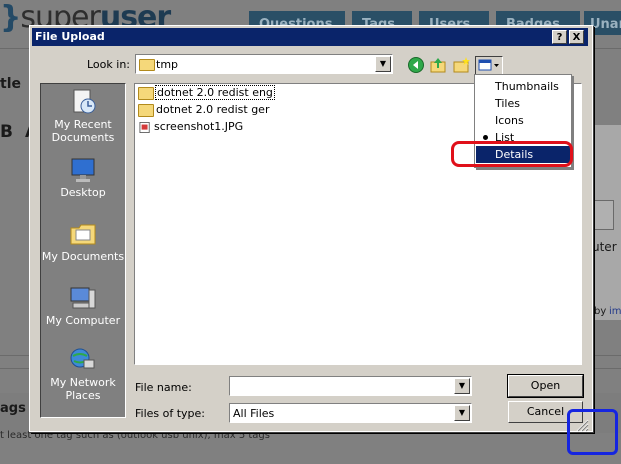 The height and width of the screenshot is (464, 621). Describe the element at coordinates (600, 311) in the screenshot. I see `side-text-by: by` at that location.